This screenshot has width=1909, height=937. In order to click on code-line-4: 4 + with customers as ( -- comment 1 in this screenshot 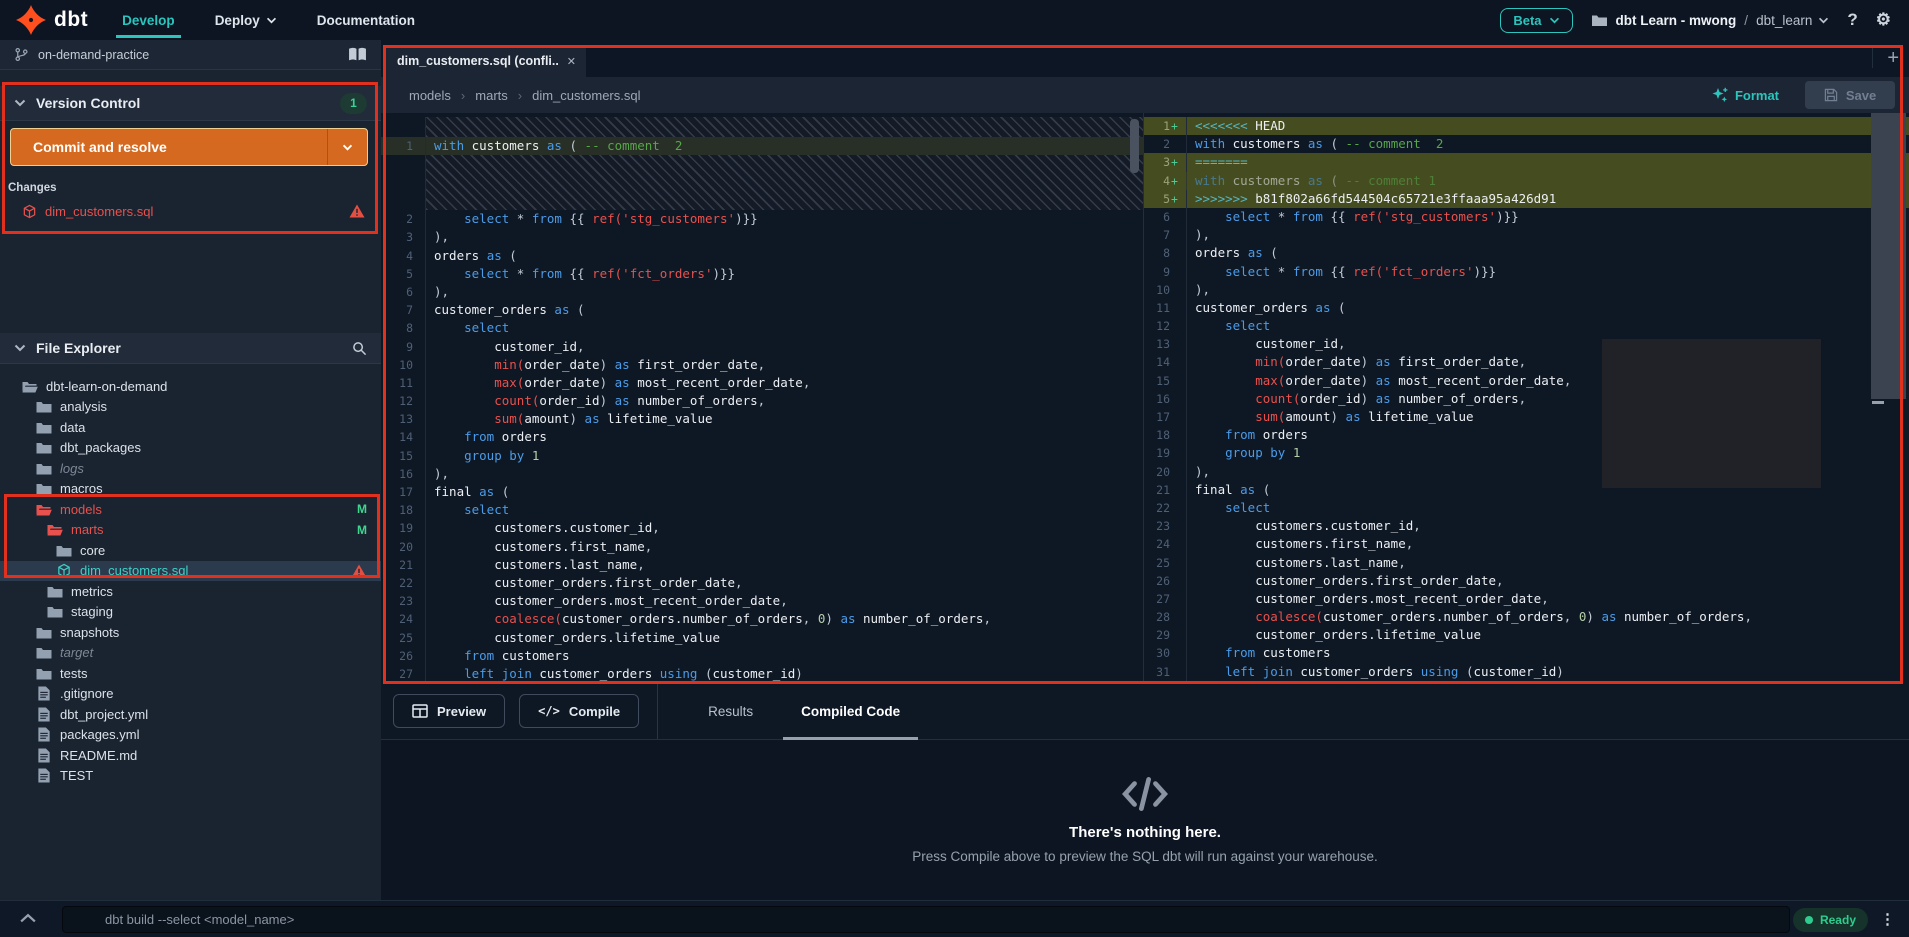, I will do `click(1526, 180)`.